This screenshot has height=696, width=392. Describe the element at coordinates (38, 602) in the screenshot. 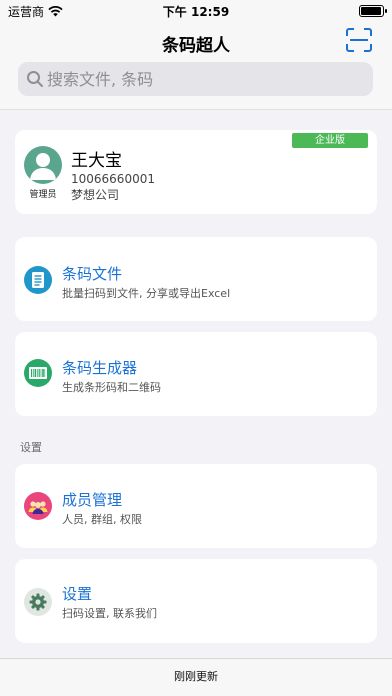

I see `gear-icon` at that location.